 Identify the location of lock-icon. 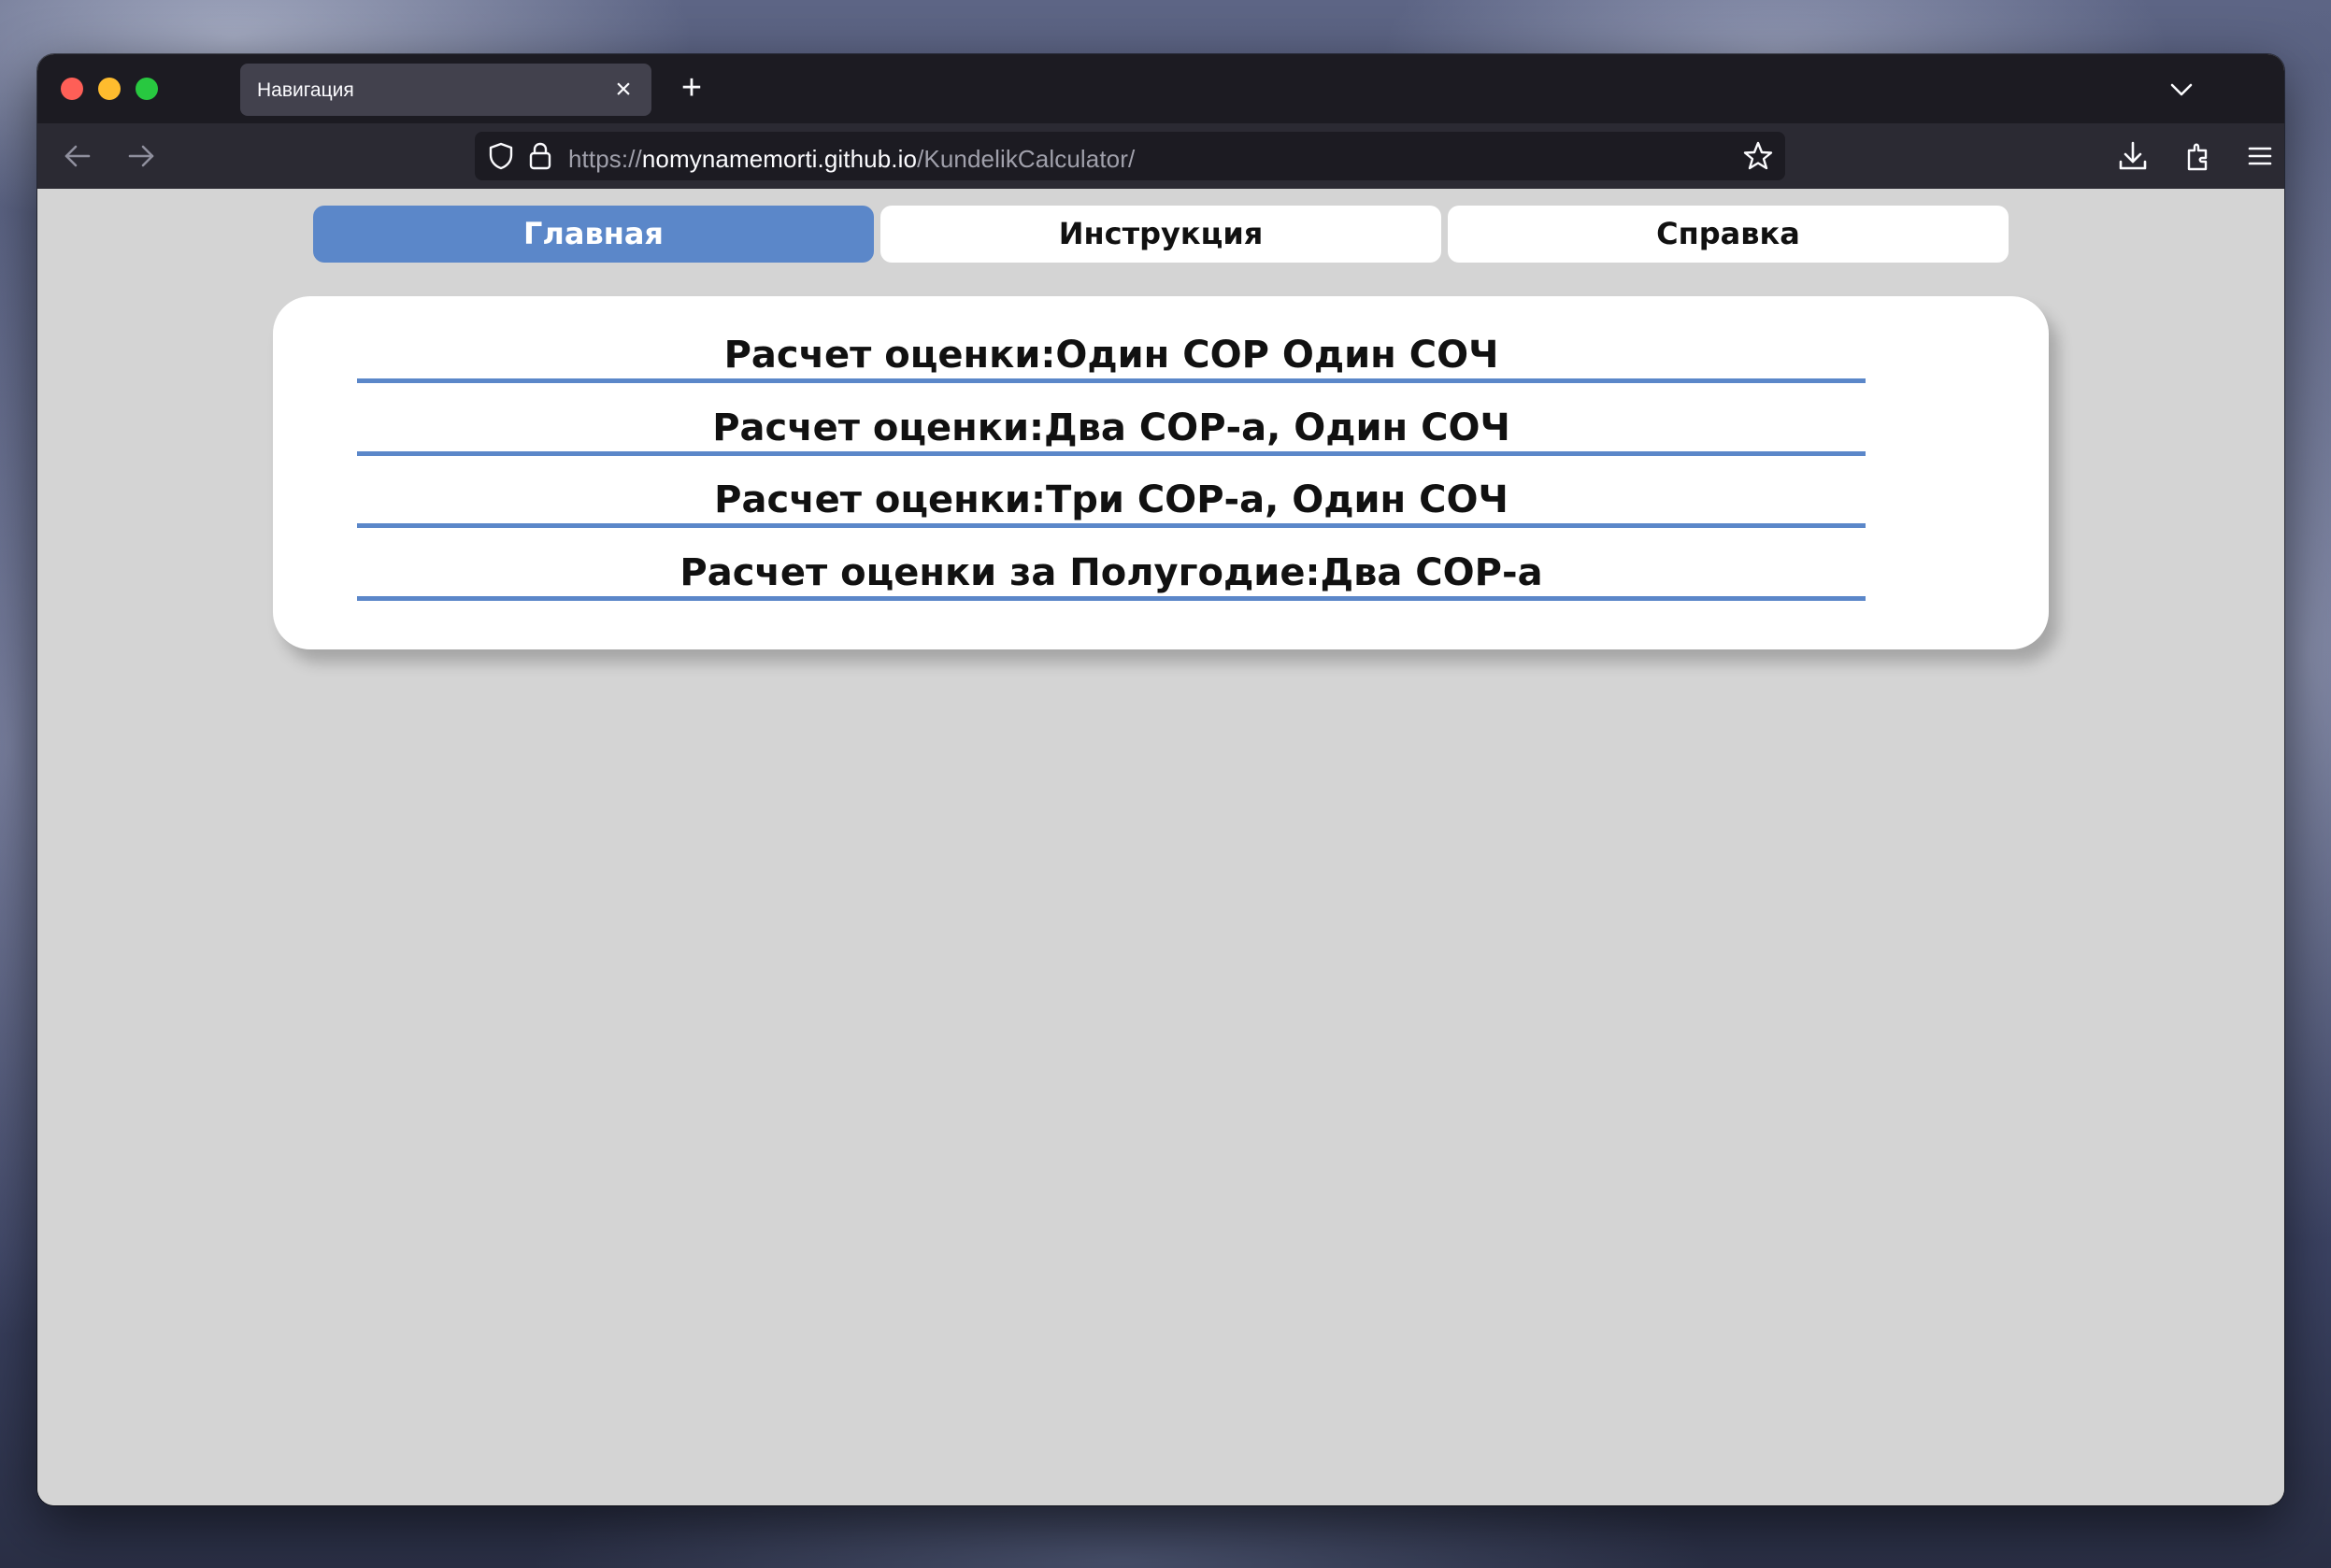
(540, 158).